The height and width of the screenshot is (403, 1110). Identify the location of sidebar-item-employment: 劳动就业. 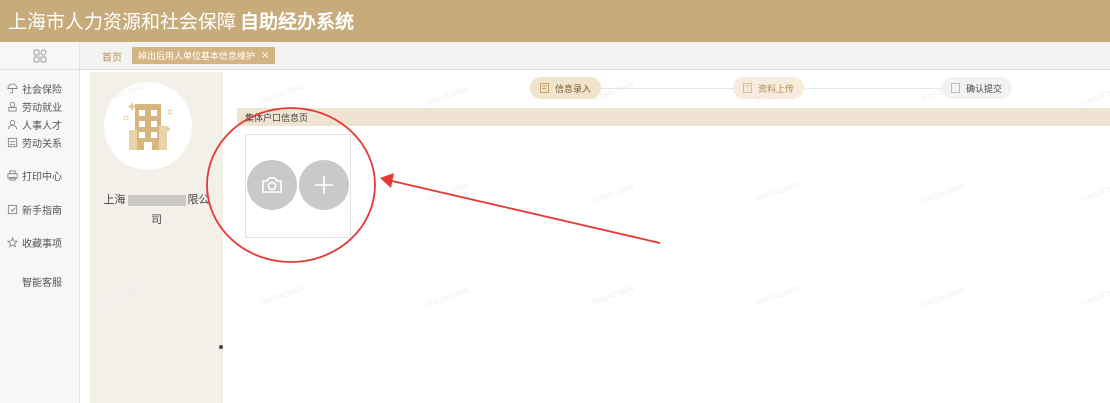
(34, 106).